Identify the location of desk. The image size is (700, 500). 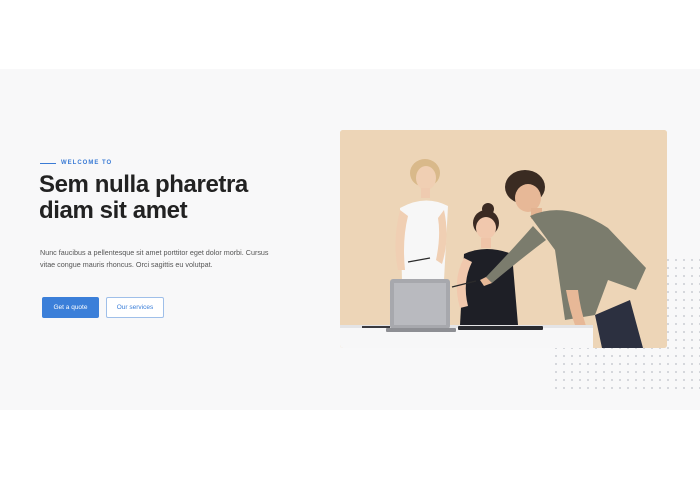
(466, 336).